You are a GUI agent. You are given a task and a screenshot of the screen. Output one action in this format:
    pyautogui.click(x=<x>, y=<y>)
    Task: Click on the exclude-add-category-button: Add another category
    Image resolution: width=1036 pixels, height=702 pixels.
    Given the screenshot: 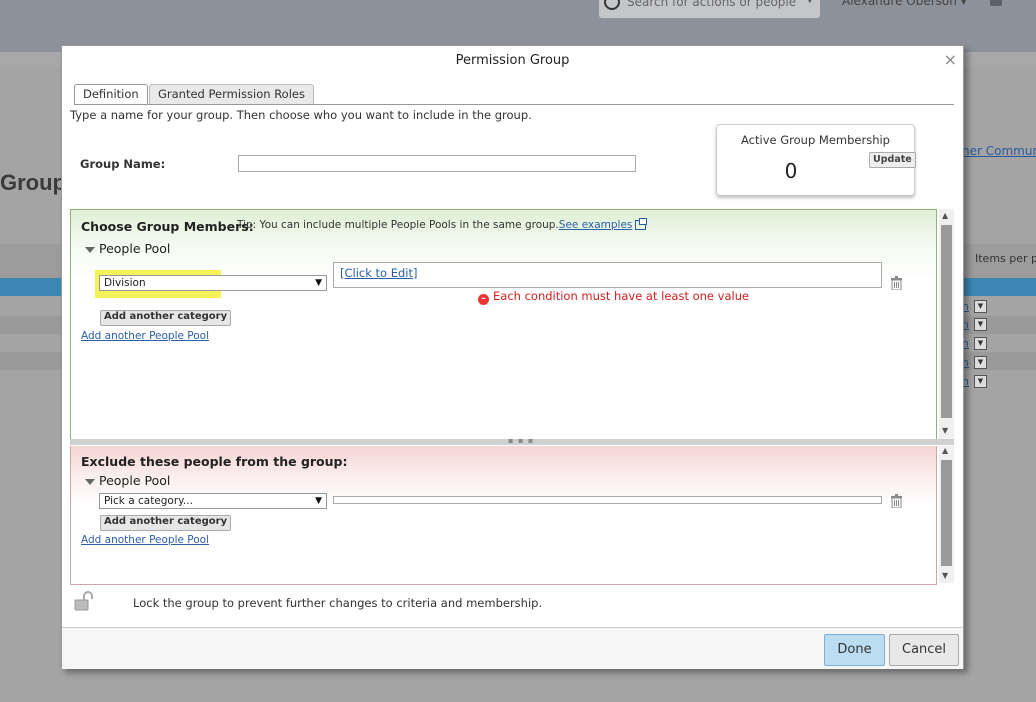 What is the action you would take?
    pyautogui.click(x=166, y=523)
    